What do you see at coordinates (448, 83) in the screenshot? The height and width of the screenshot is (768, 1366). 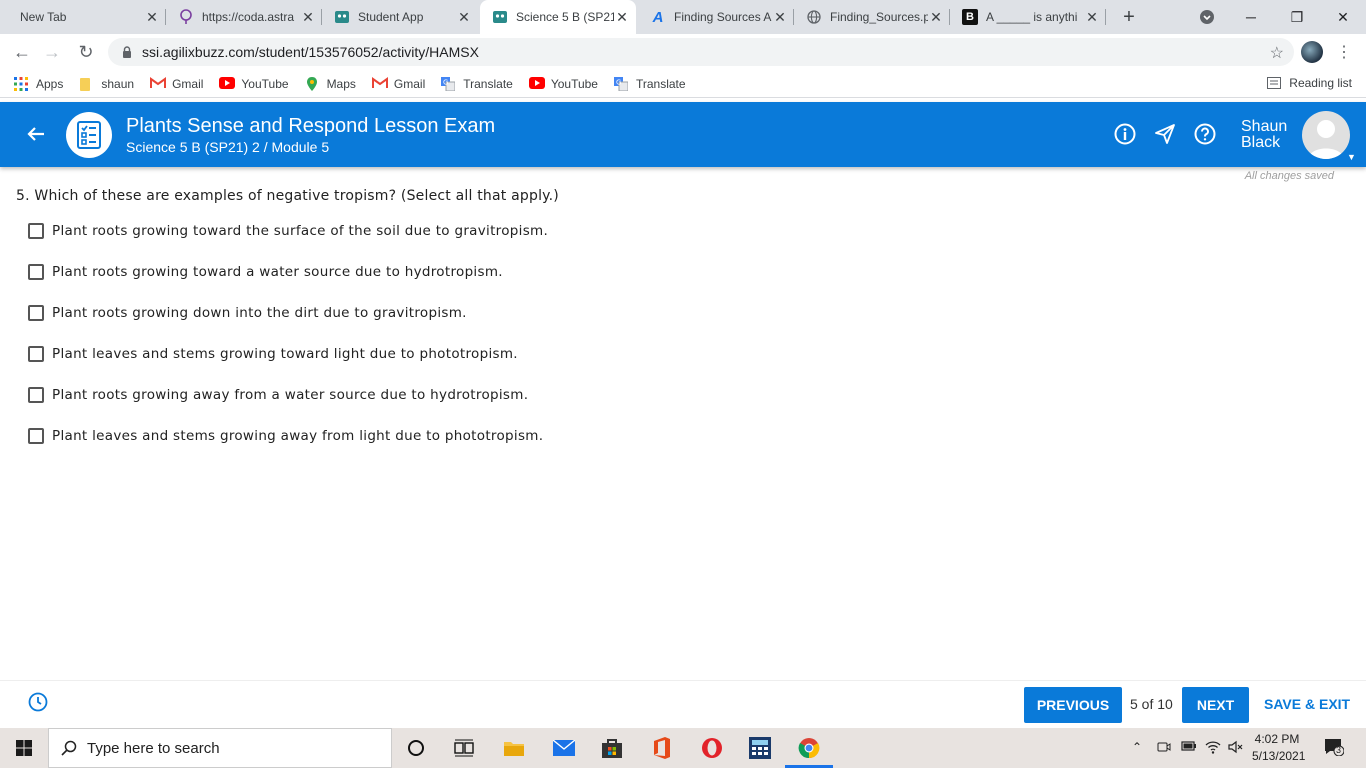 I see `translate-icon: G` at bounding box center [448, 83].